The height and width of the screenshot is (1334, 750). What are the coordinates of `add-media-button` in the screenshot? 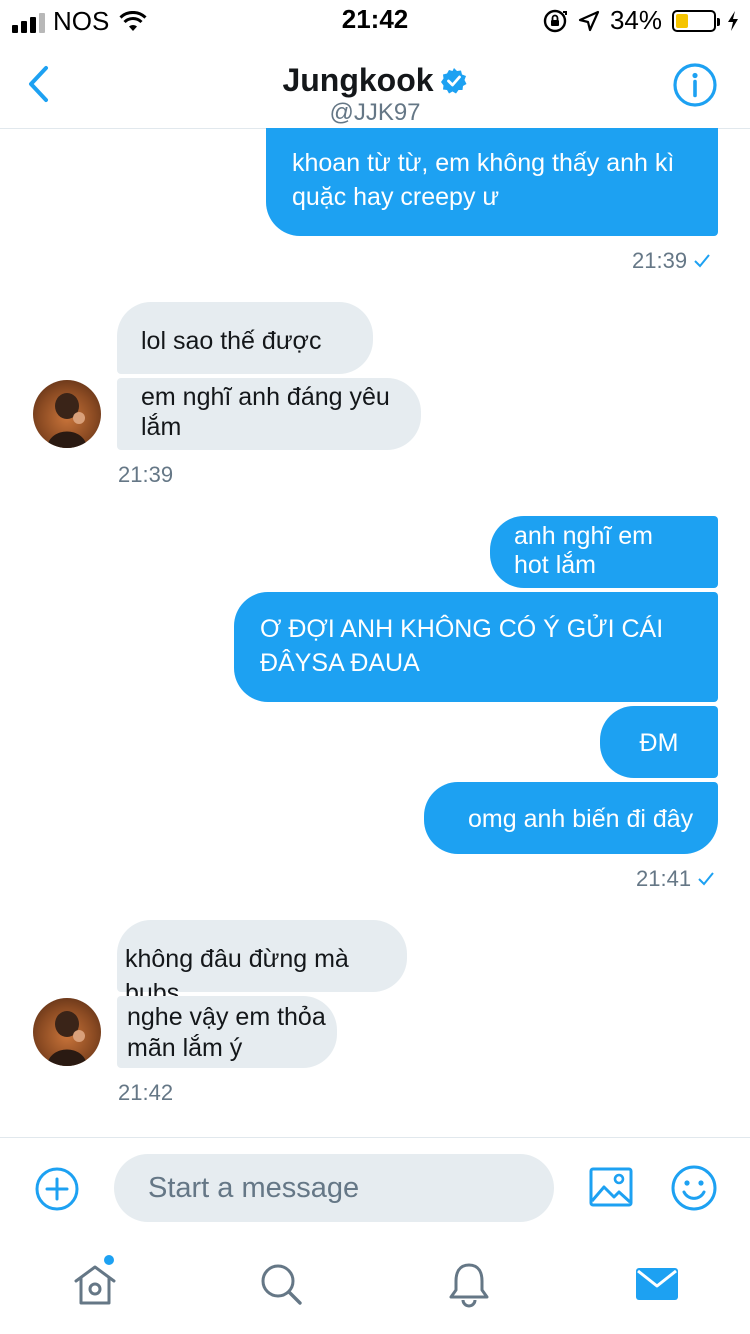 It's located at (57, 1189).